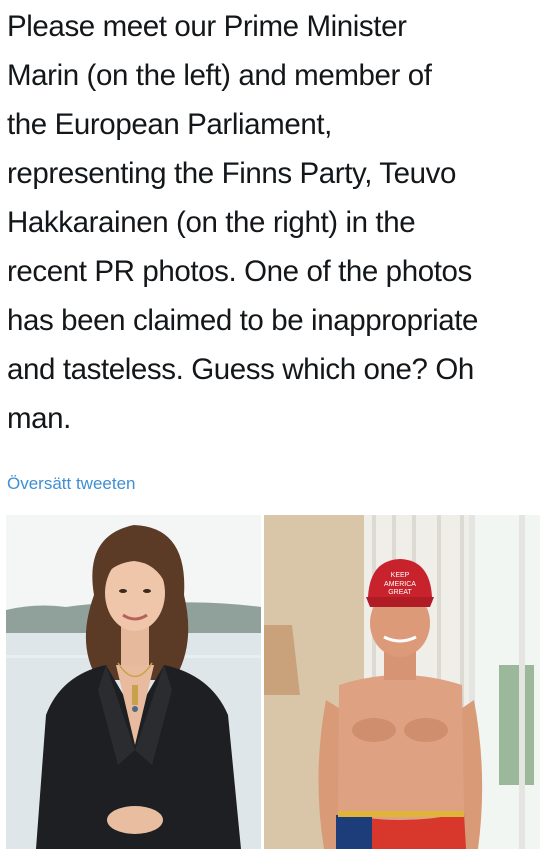  What do you see at coordinates (71, 484) in the screenshot?
I see `translate-tweet-link: Översätt tweeten` at bounding box center [71, 484].